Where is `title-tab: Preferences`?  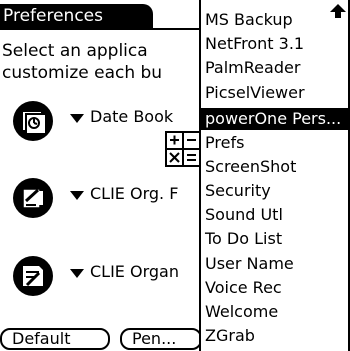 title-tab: Preferences is located at coordinates (76, 16).